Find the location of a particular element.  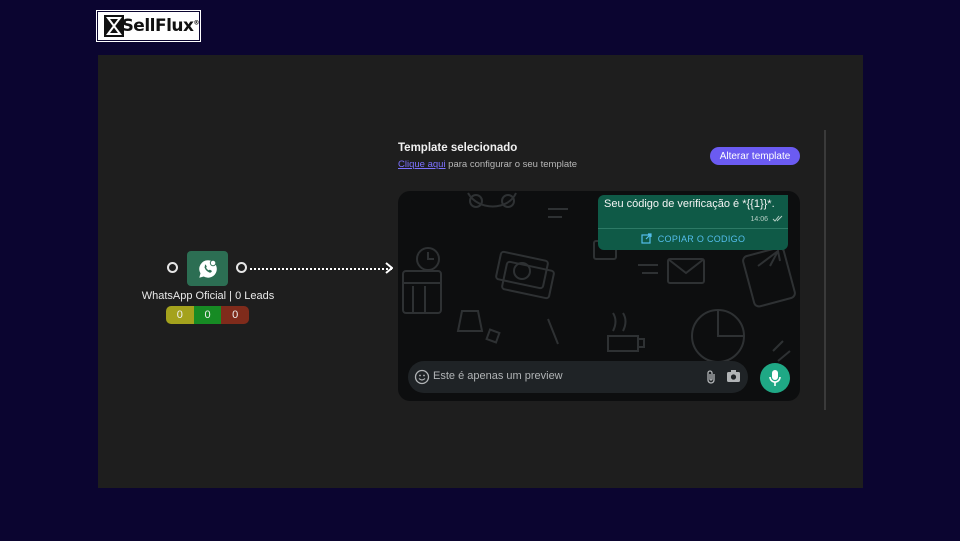

dotted-connector is located at coordinates (321, 269).